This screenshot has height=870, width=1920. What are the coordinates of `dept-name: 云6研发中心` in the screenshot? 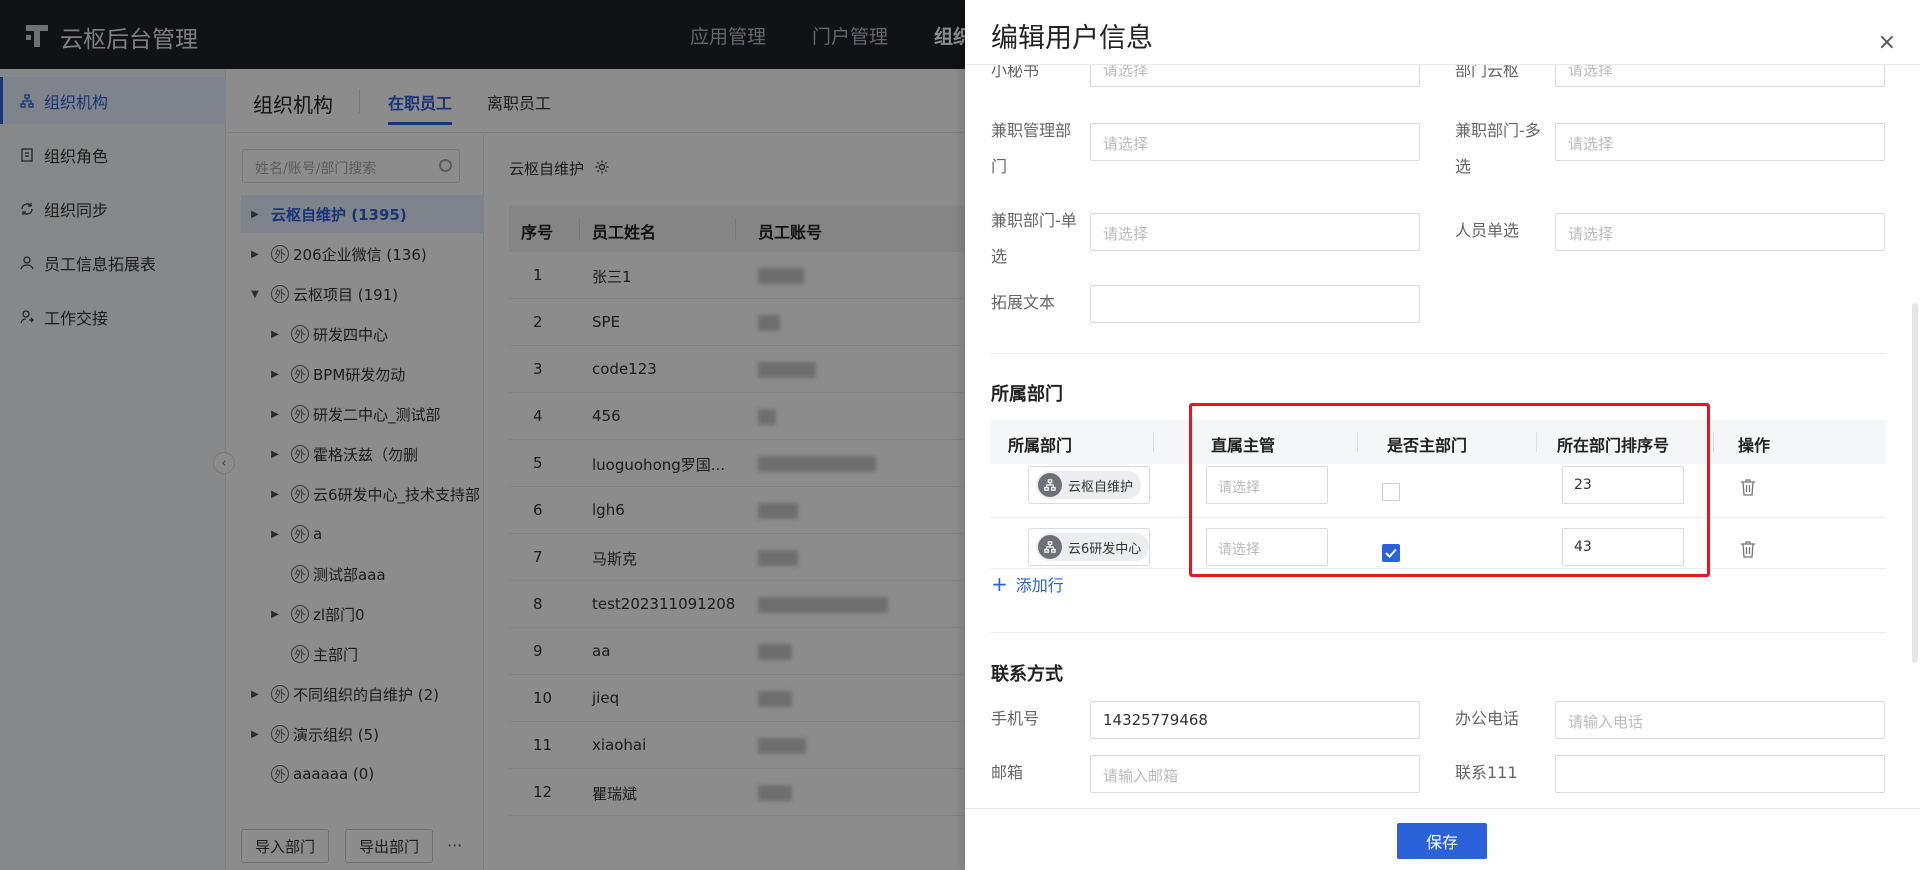 It's located at (1105, 549).